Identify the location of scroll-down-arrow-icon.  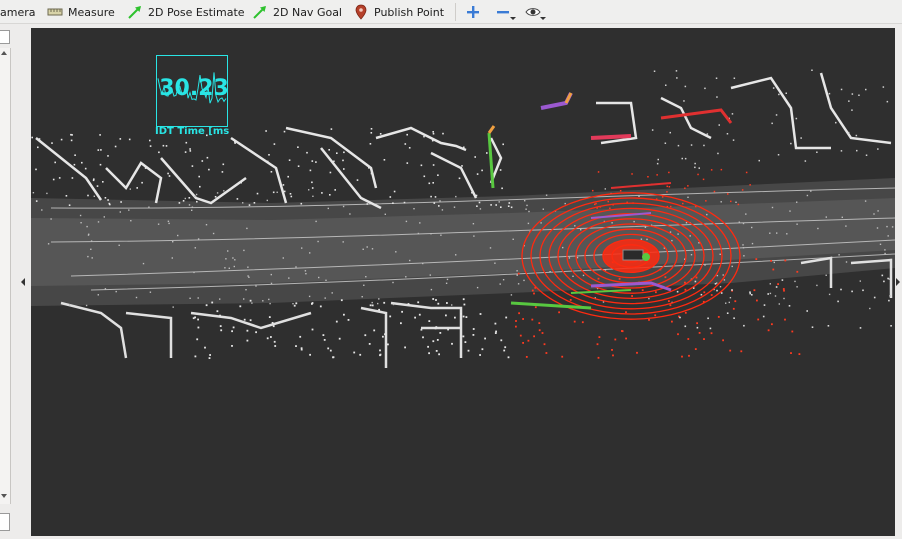
(4, 496).